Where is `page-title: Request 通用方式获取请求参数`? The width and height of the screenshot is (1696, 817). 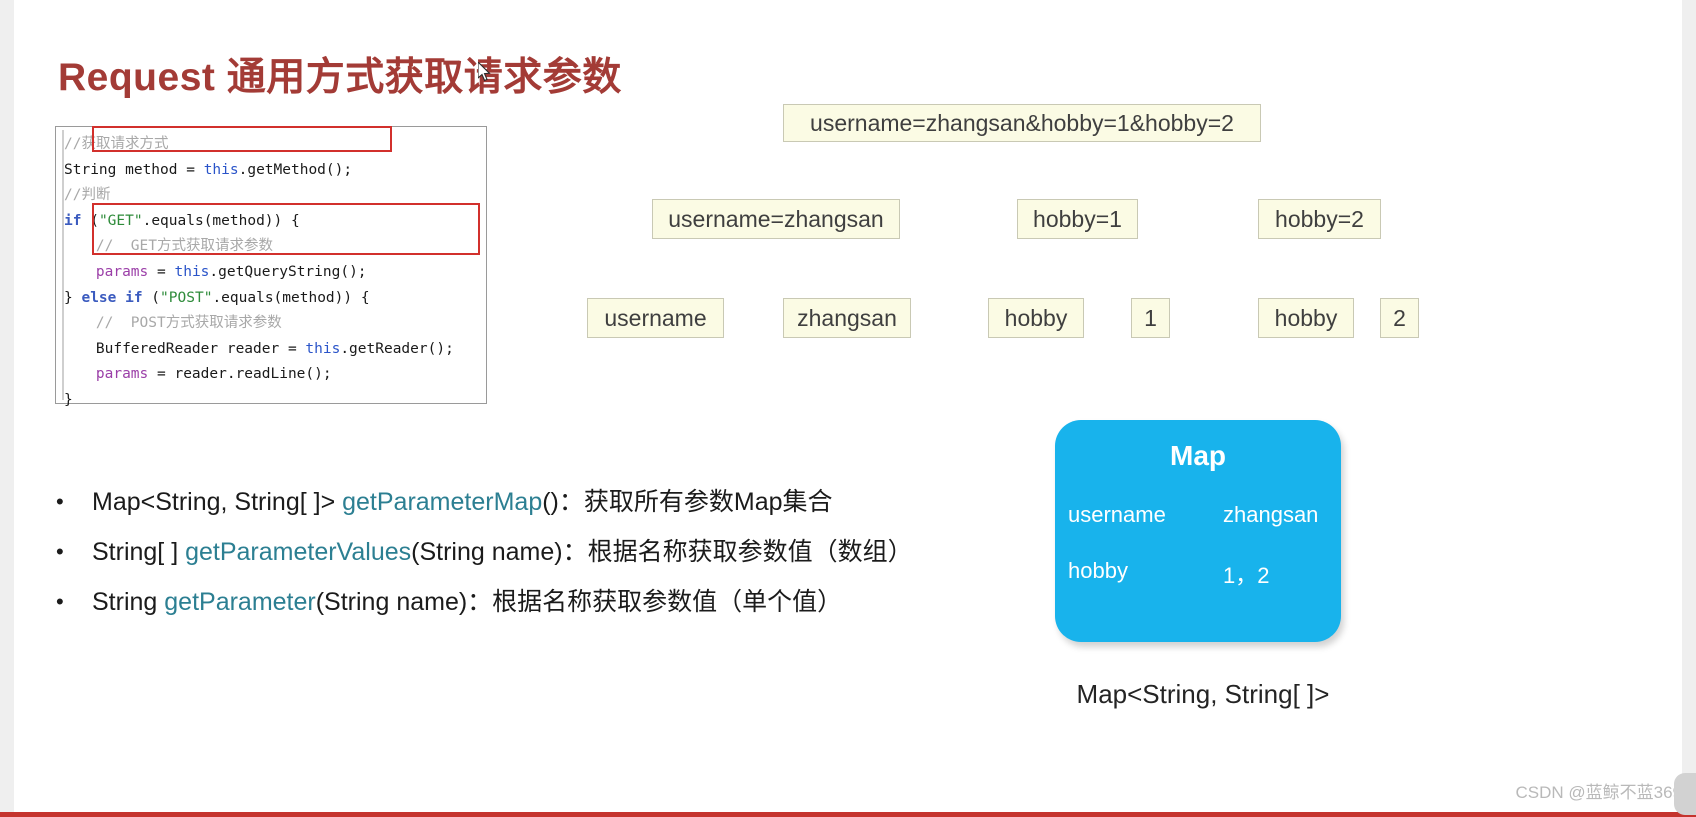 page-title: Request 通用方式获取请求参数 is located at coordinates (340, 78).